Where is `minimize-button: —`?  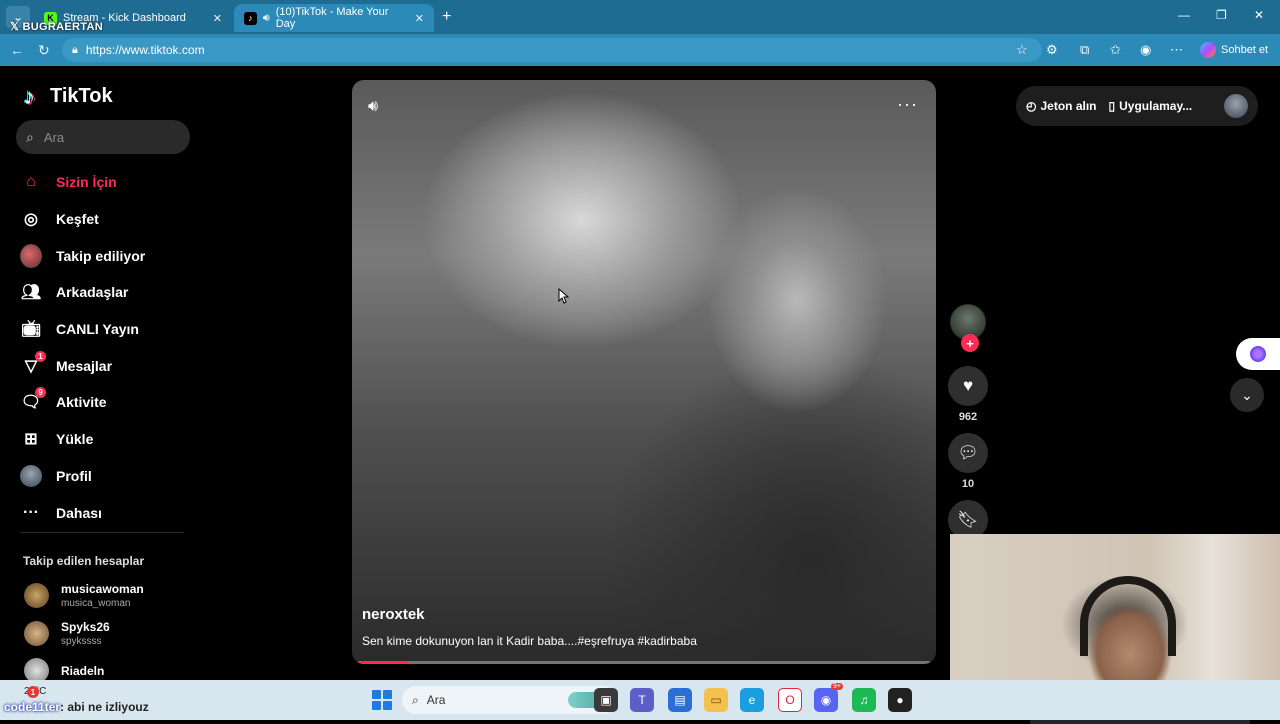 minimize-button: — is located at coordinates (1184, 15).